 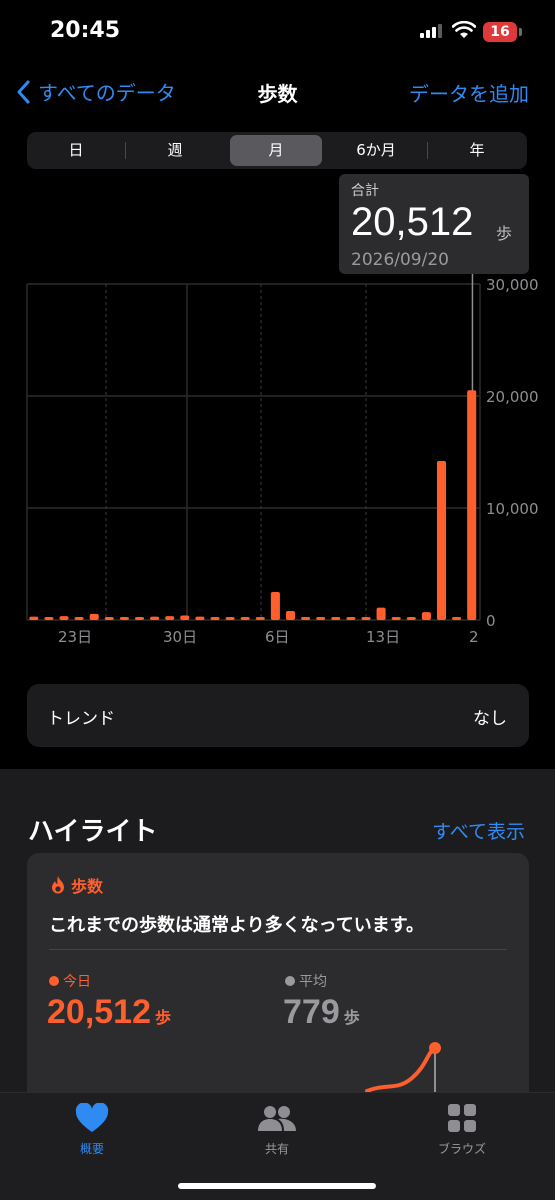 What do you see at coordinates (81, 719) in the screenshot?
I see `trend-label: トレンド` at bounding box center [81, 719].